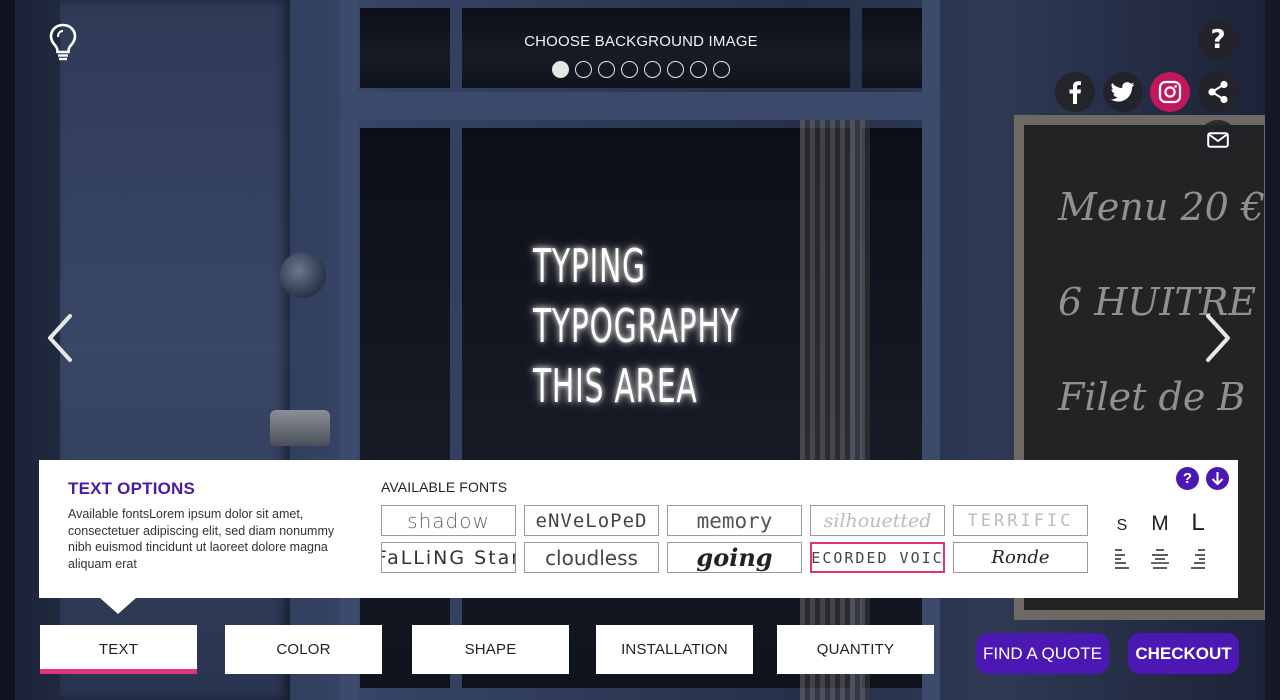 The image size is (1280, 700). Describe the element at coordinates (1162, 207) in the screenshot. I see `chalk-line: Menu 20 €` at that location.